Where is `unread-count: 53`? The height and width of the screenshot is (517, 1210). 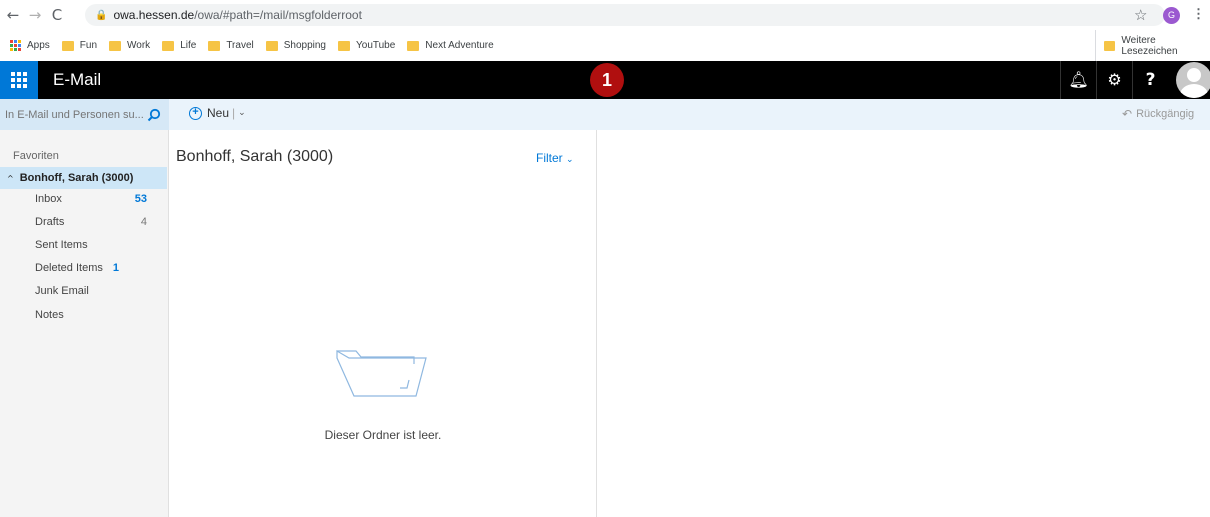 unread-count: 53 is located at coordinates (140, 199).